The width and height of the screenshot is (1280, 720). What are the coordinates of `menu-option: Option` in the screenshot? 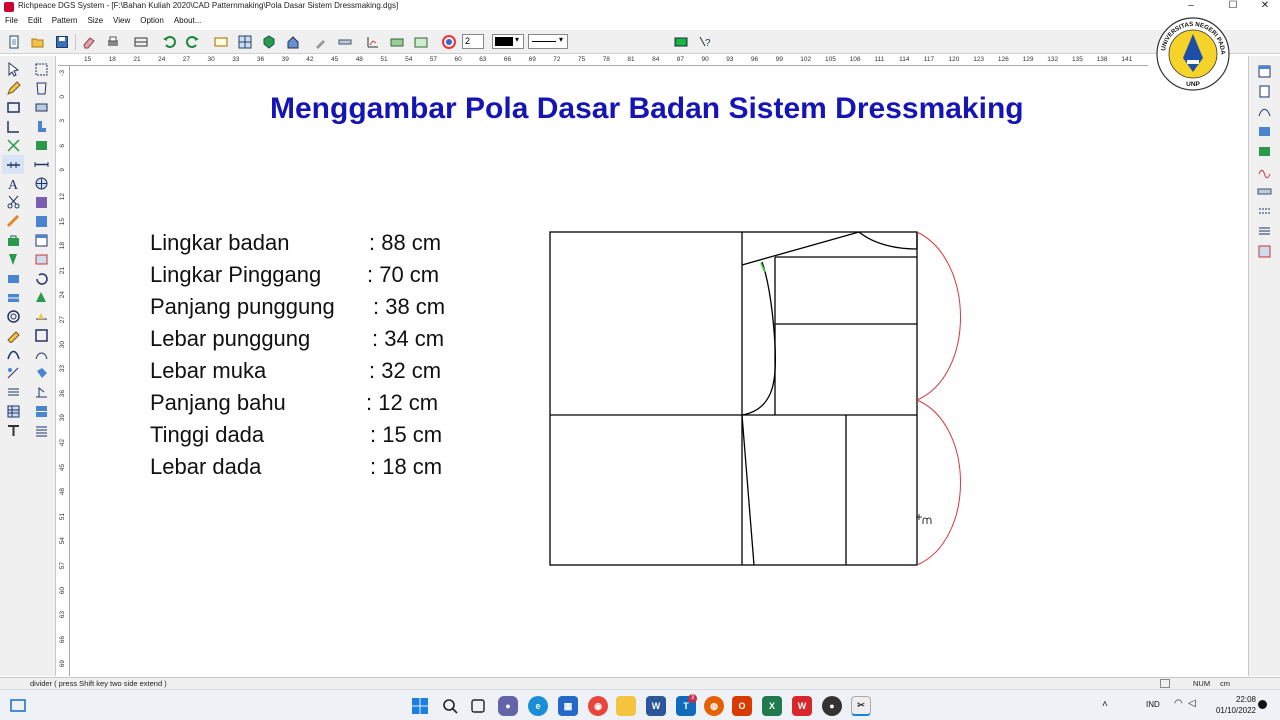 It's located at (152, 19).